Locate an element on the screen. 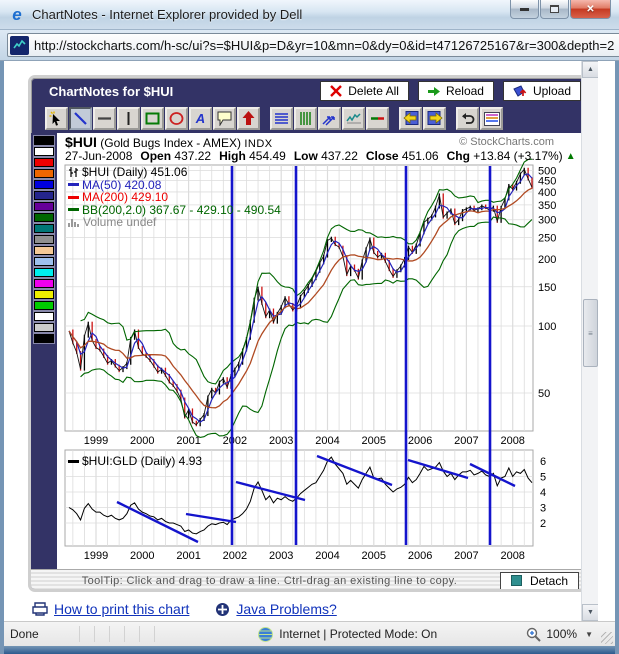  close-value: 451.06 is located at coordinates (420, 156).